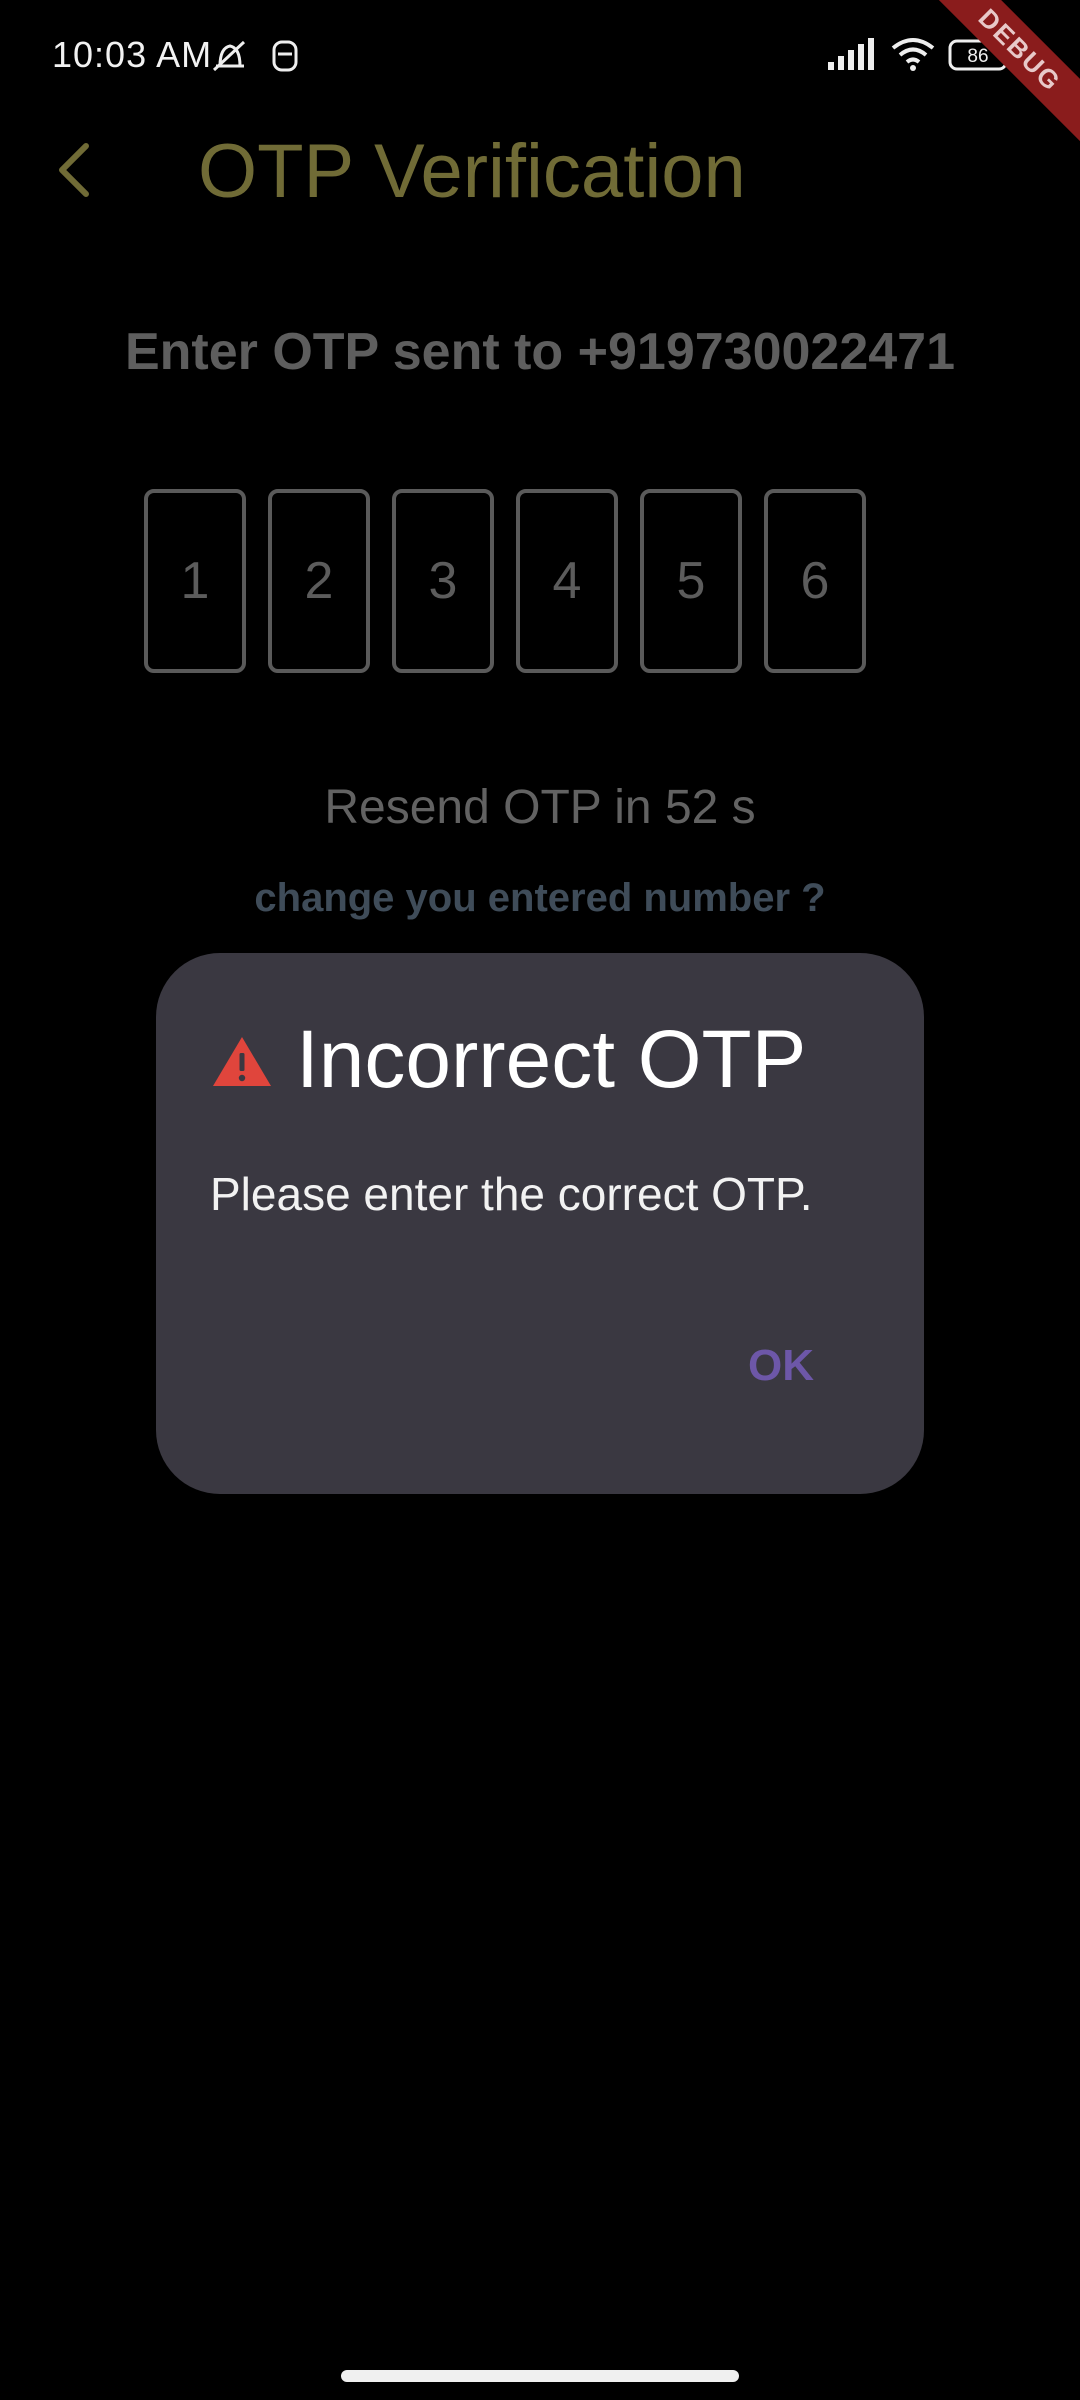  What do you see at coordinates (781, 1366) in the screenshot?
I see `ok-button: OK` at bounding box center [781, 1366].